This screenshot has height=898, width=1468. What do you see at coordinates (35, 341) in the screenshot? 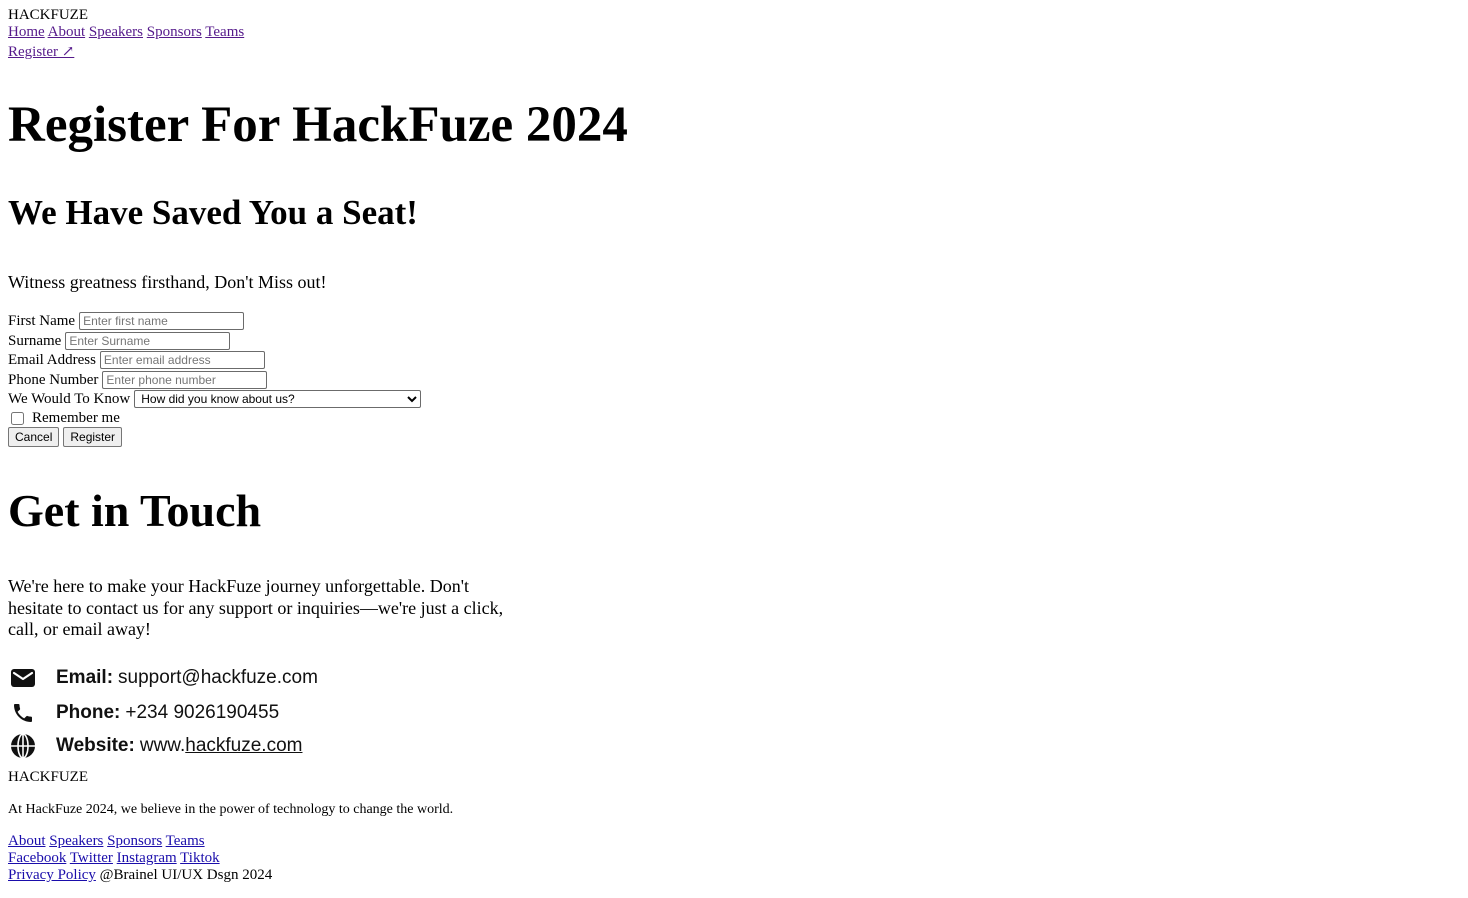
I see `surname-label: Surname` at bounding box center [35, 341].